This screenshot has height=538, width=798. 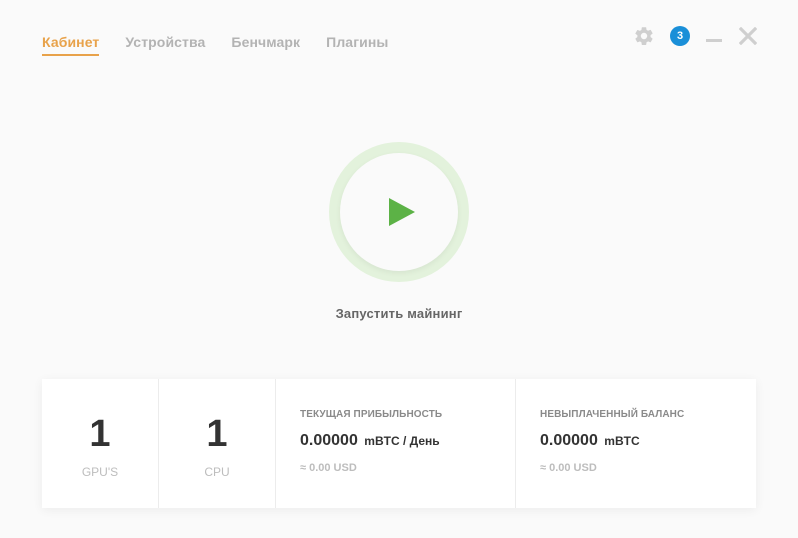 What do you see at coordinates (217, 434) in the screenshot?
I see `cpu-count: 1` at bounding box center [217, 434].